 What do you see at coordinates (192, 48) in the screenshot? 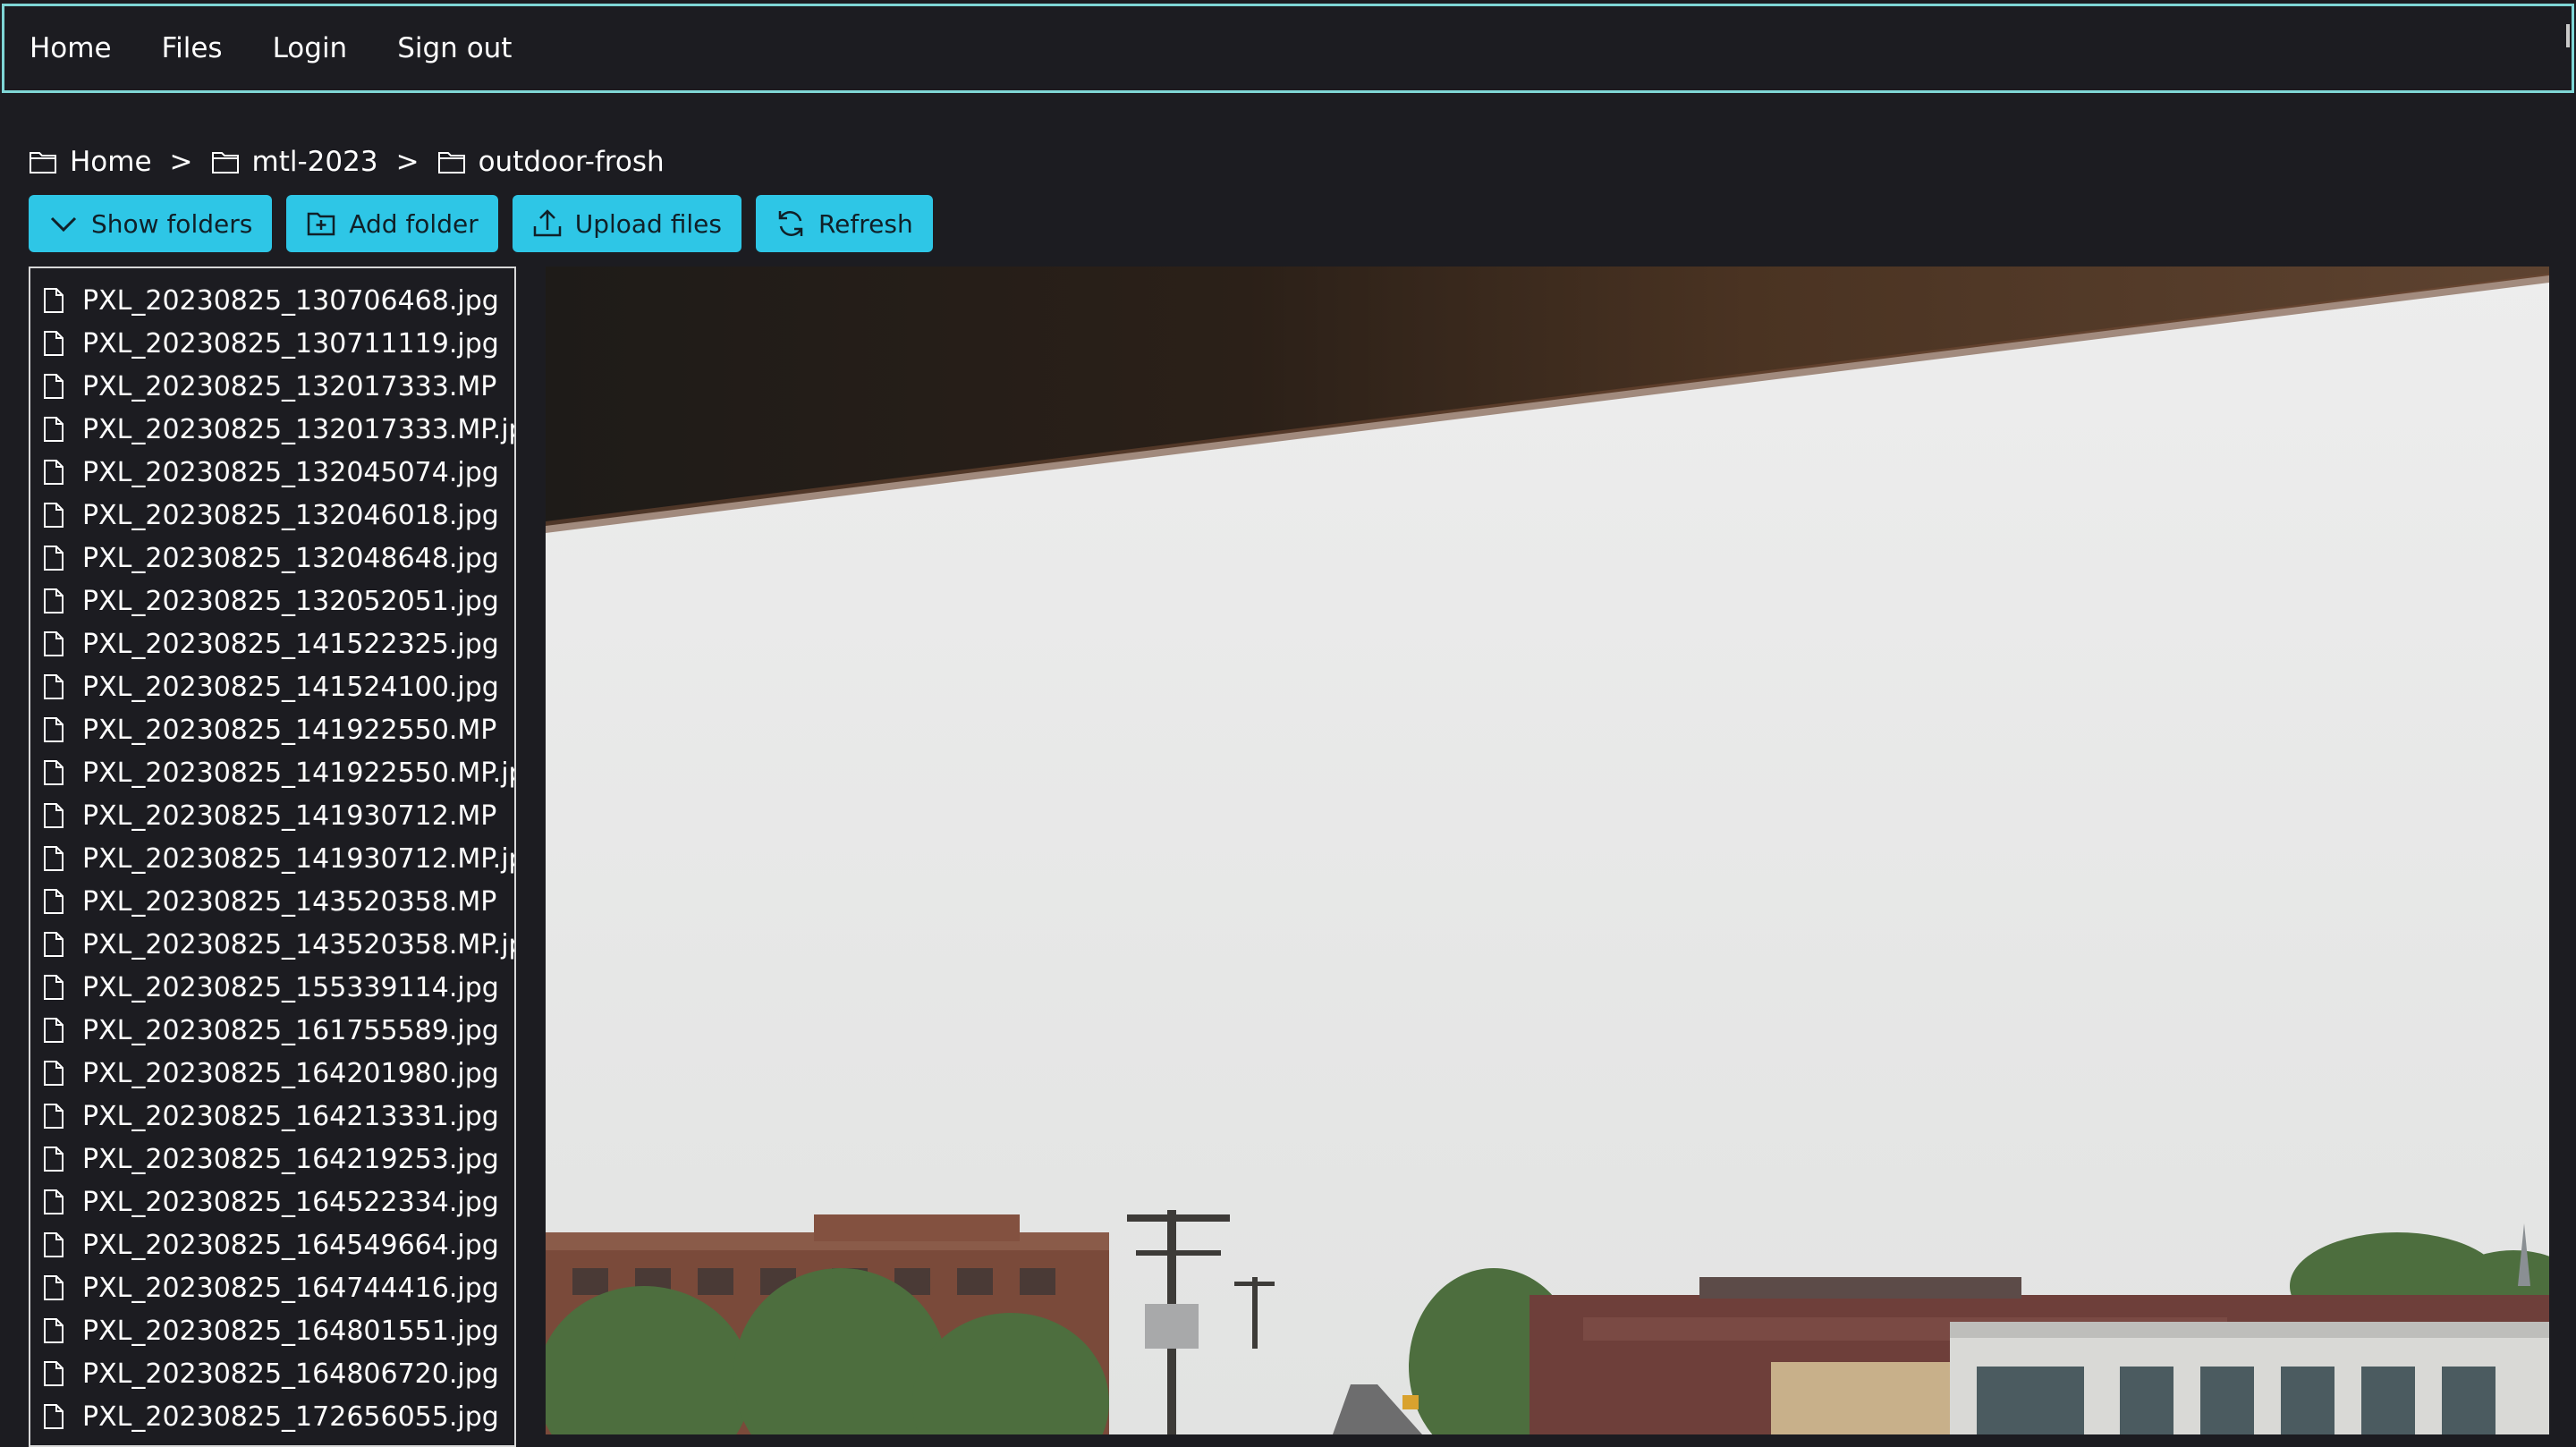
I see `nav-files-link: Files` at bounding box center [192, 48].